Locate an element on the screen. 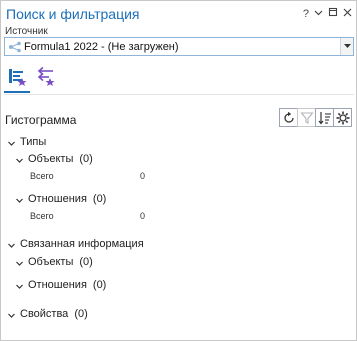 This screenshot has height=341, width=357. source-dropdown-arrow is located at coordinates (346, 46).